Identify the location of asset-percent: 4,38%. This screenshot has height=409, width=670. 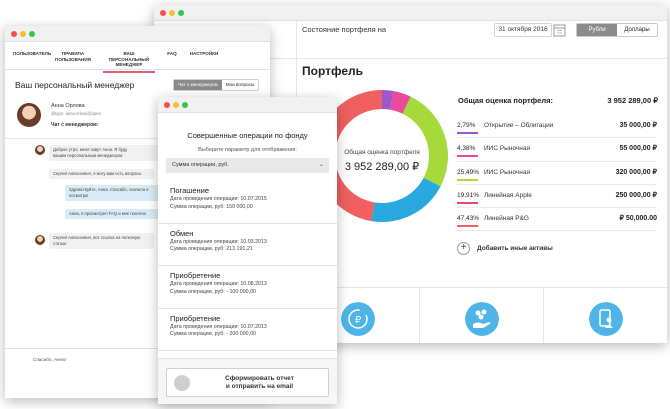
(466, 149).